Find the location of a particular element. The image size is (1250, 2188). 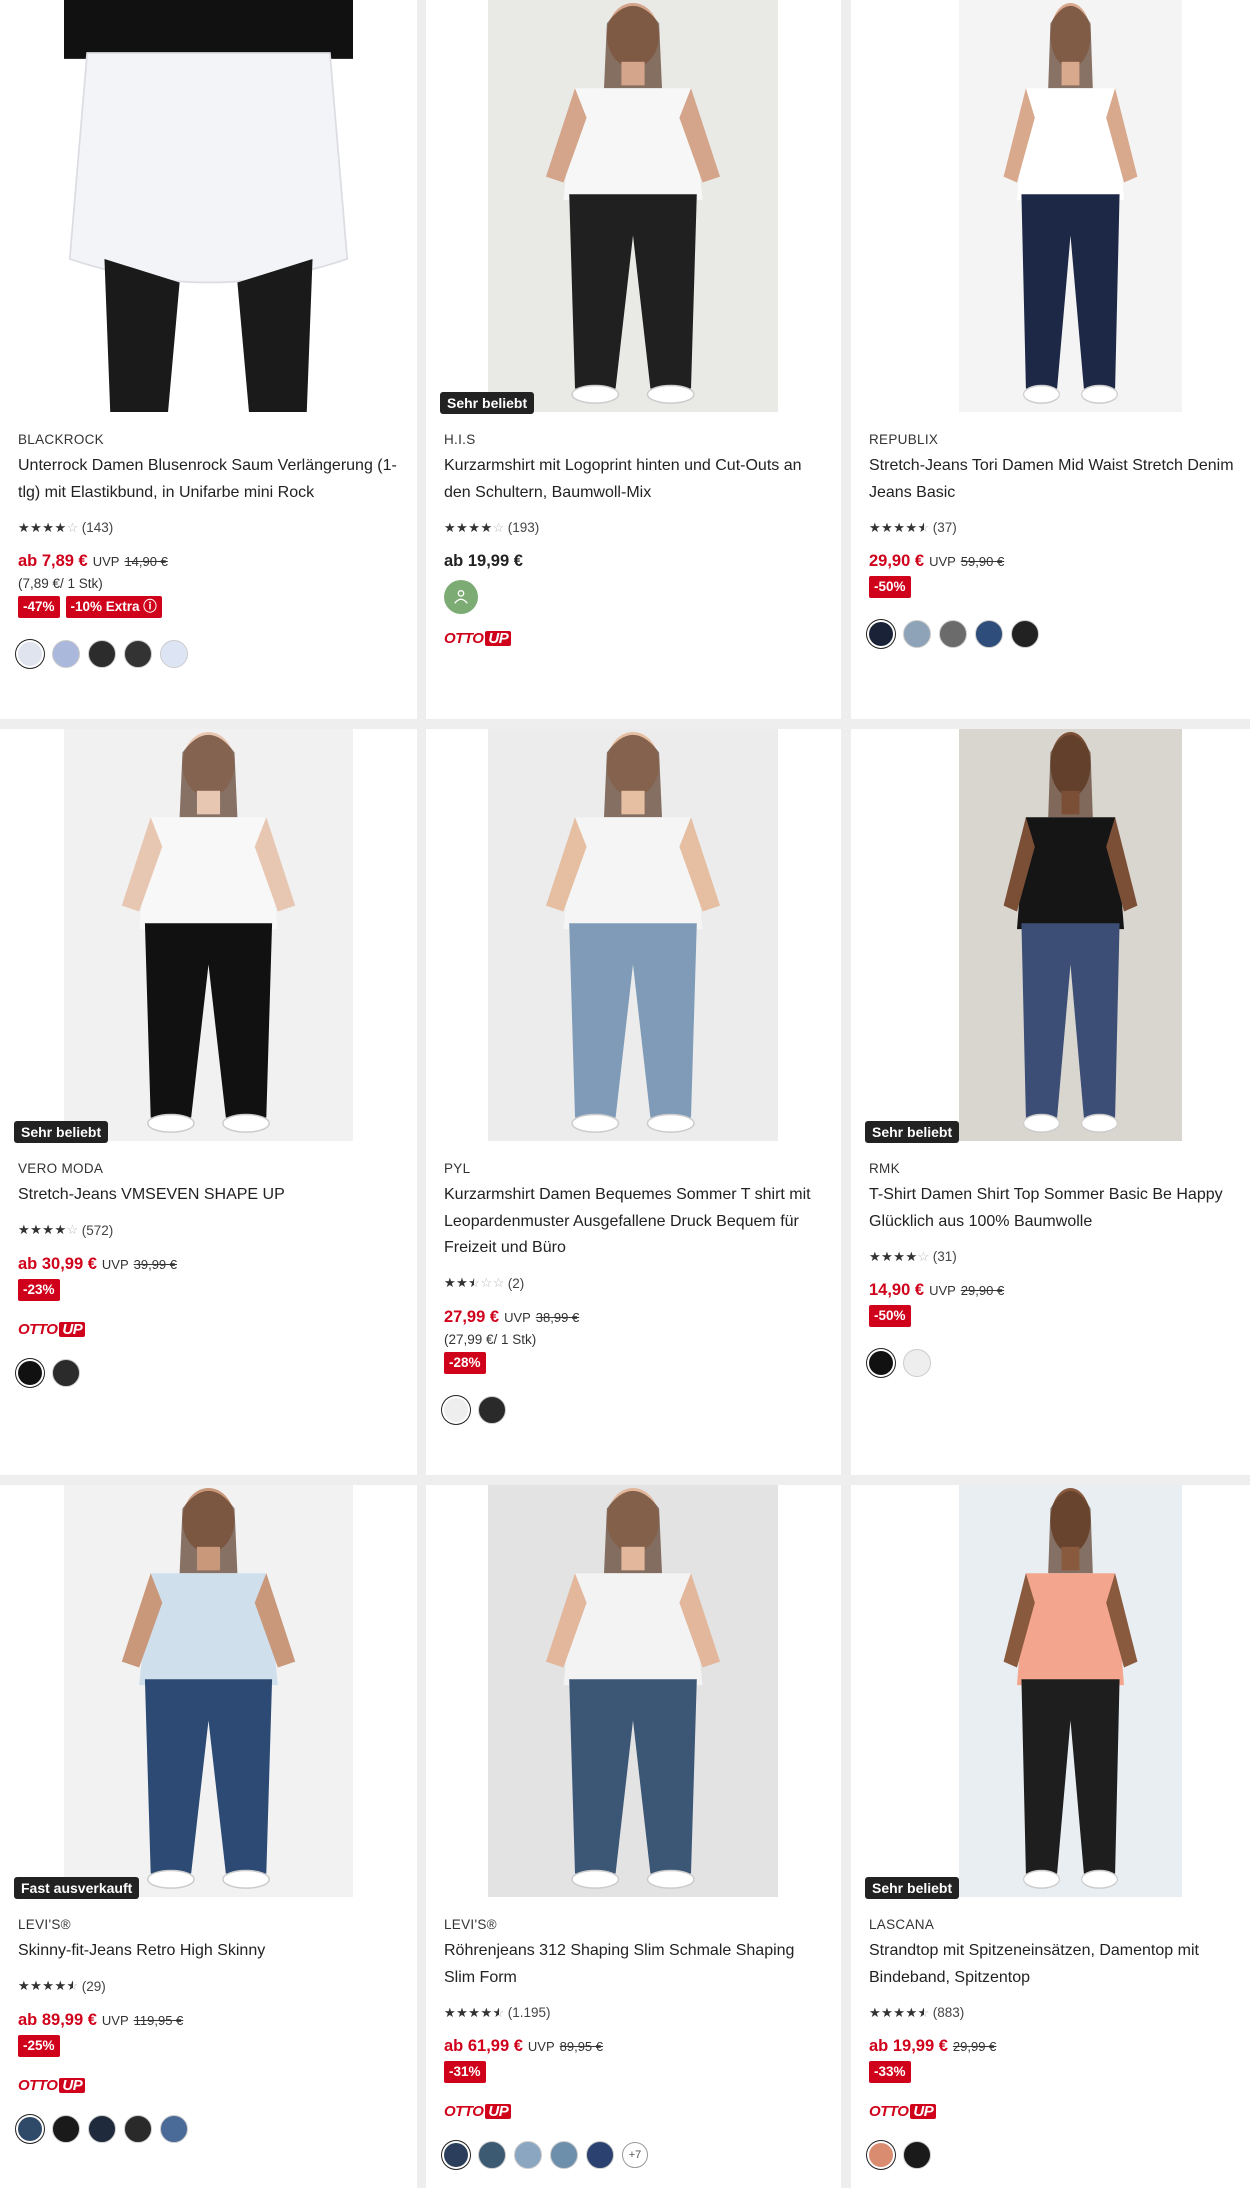

price: ab 89,99 € is located at coordinates (57, 2019).